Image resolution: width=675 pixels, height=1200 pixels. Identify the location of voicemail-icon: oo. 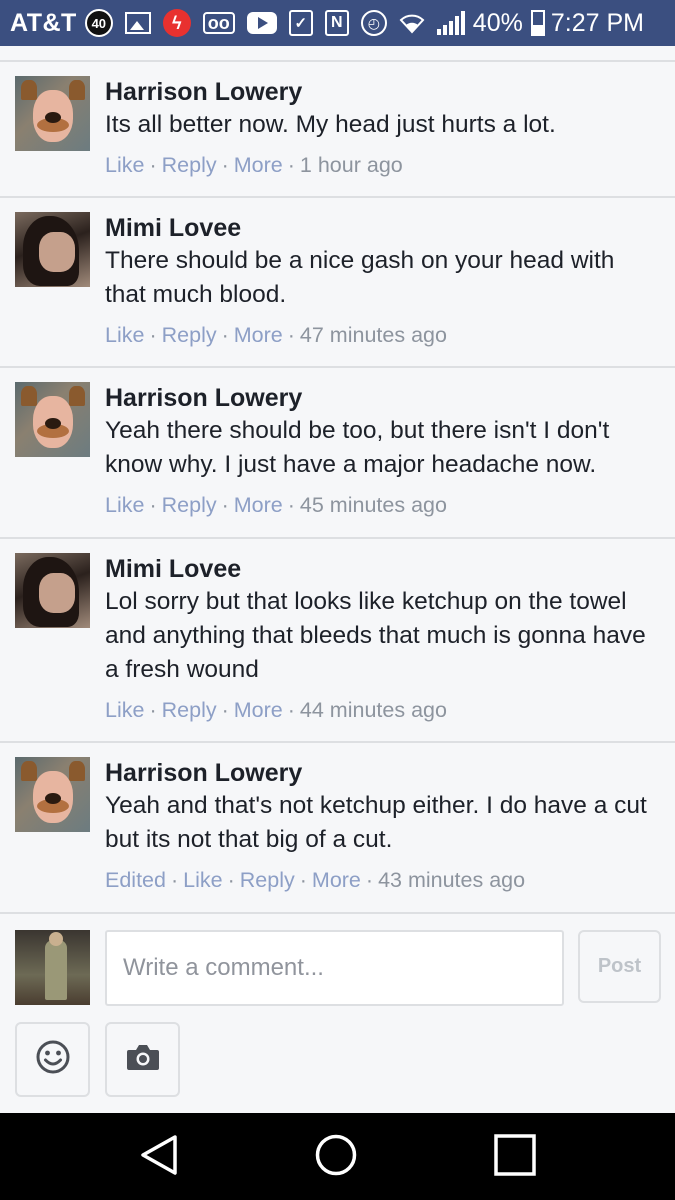
(218, 23).